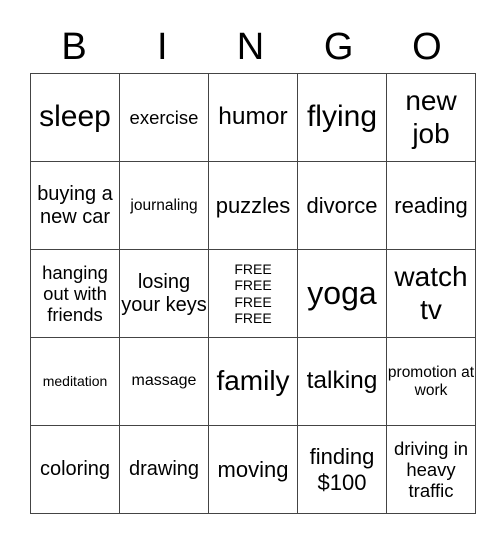 The width and height of the screenshot is (500, 544). What do you see at coordinates (338, 47) in the screenshot?
I see `header-letter-g: G` at bounding box center [338, 47].